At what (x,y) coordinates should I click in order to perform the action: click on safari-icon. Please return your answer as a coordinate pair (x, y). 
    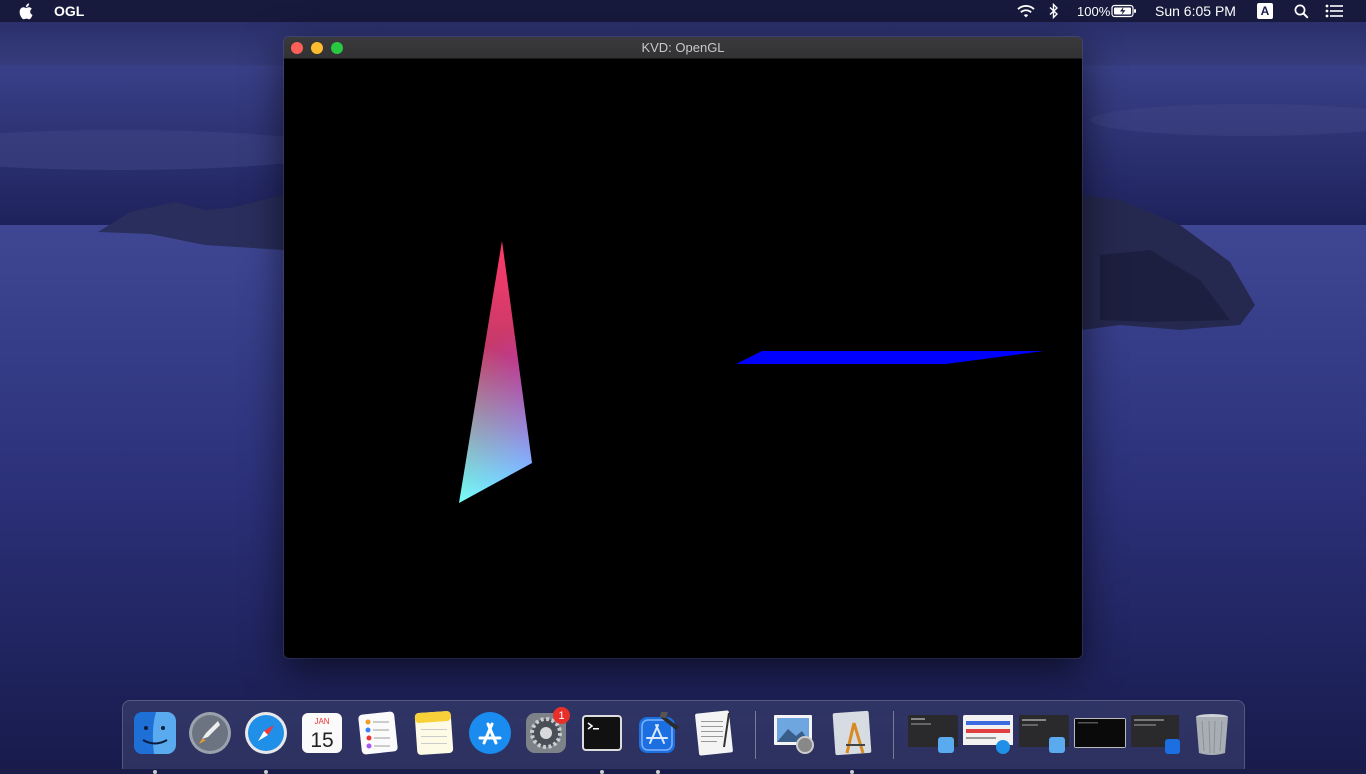
    Looking at the image, I should click on (266, 733).